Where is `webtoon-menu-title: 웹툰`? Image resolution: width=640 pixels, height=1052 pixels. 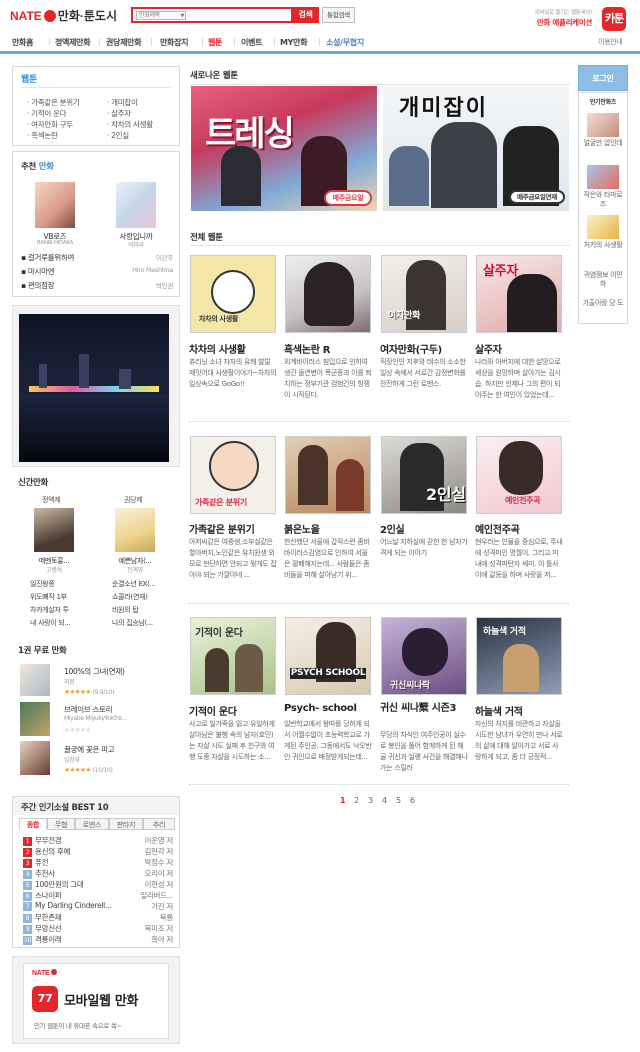
webtoon-menu-title: 웹툰 is located at coordinates (29, 78).